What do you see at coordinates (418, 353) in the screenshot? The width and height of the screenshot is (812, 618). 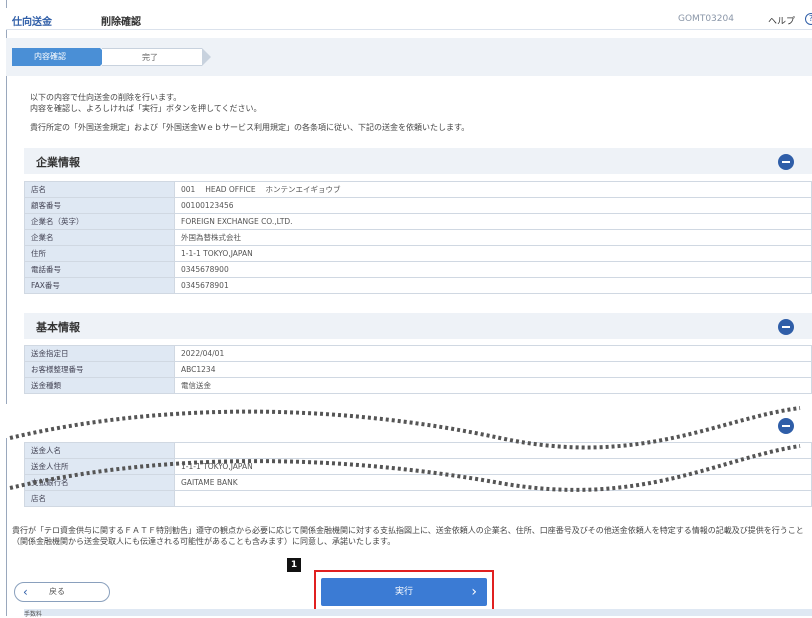 I see `table-row: 送金指定日 2022/04/01` at bounding box center [418, 353].